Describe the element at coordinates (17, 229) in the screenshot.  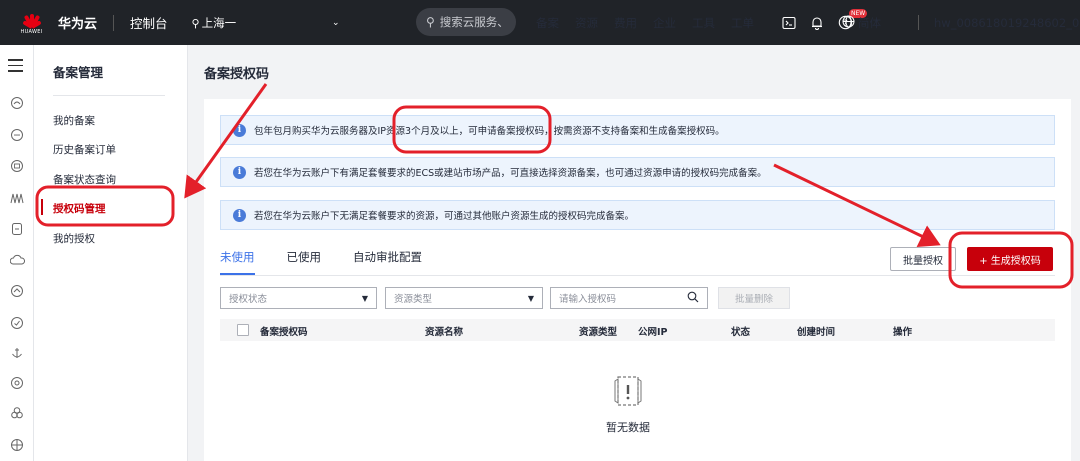
I see `storage-icon` at that location.